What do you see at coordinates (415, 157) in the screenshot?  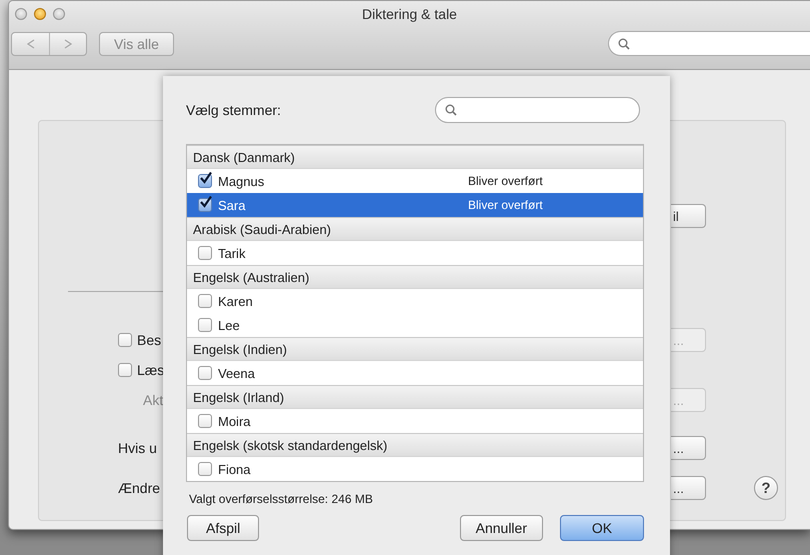 I see `language-header: Dansk (Danmark)` at bounding box center [415, 157].